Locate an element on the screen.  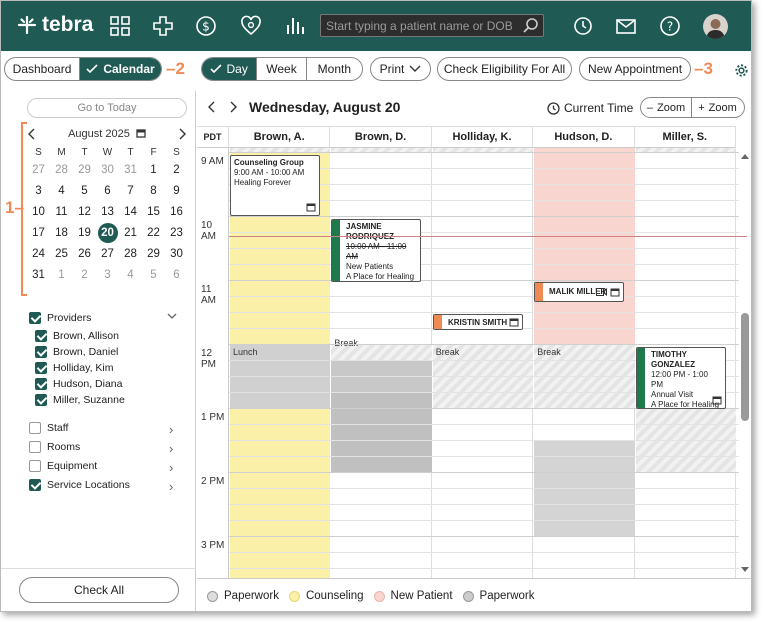
patient-search-input: Start typing a patient name or DOB is located at coordinates (432, 25).